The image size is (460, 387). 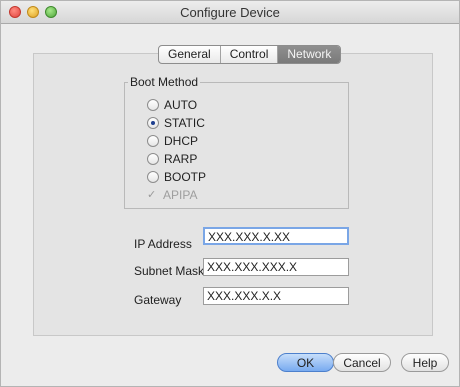 What do you see at coordinates (309, 54) in the screenshot?
I see `tab-network: Network` at bounding box center [309, 54].